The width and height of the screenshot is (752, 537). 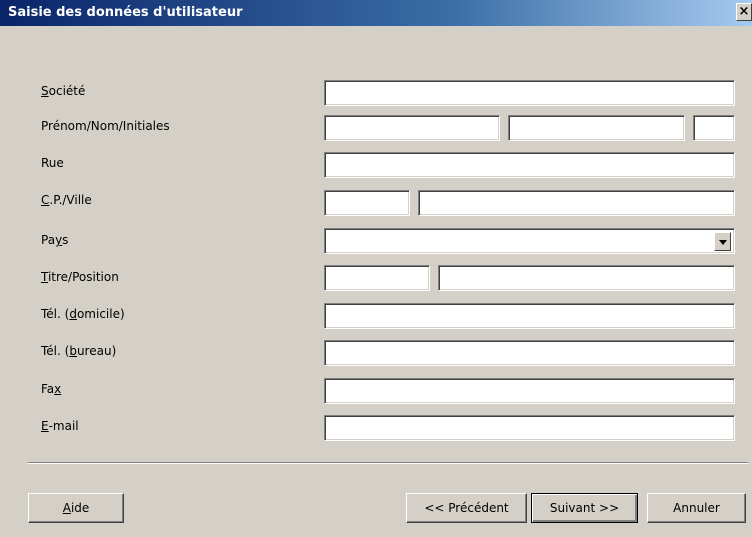 What do you see at coordinates (376, 13) in the screenshot?
I see `title-bar: Saisie des données d'utilisateur ×` at bounding box center [376, 13].